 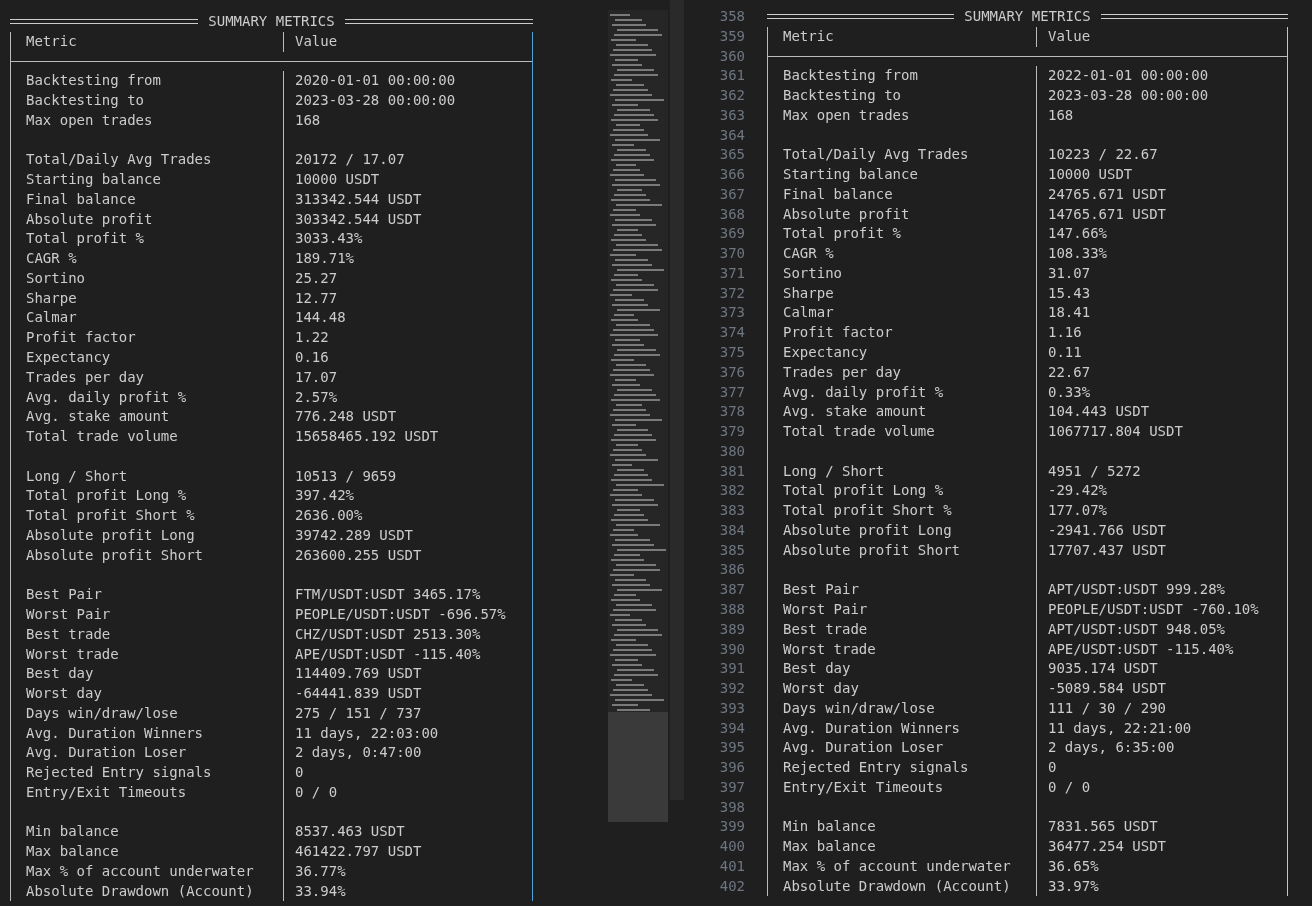 I want to click on line-number: 401, so click(x=731, y=866).